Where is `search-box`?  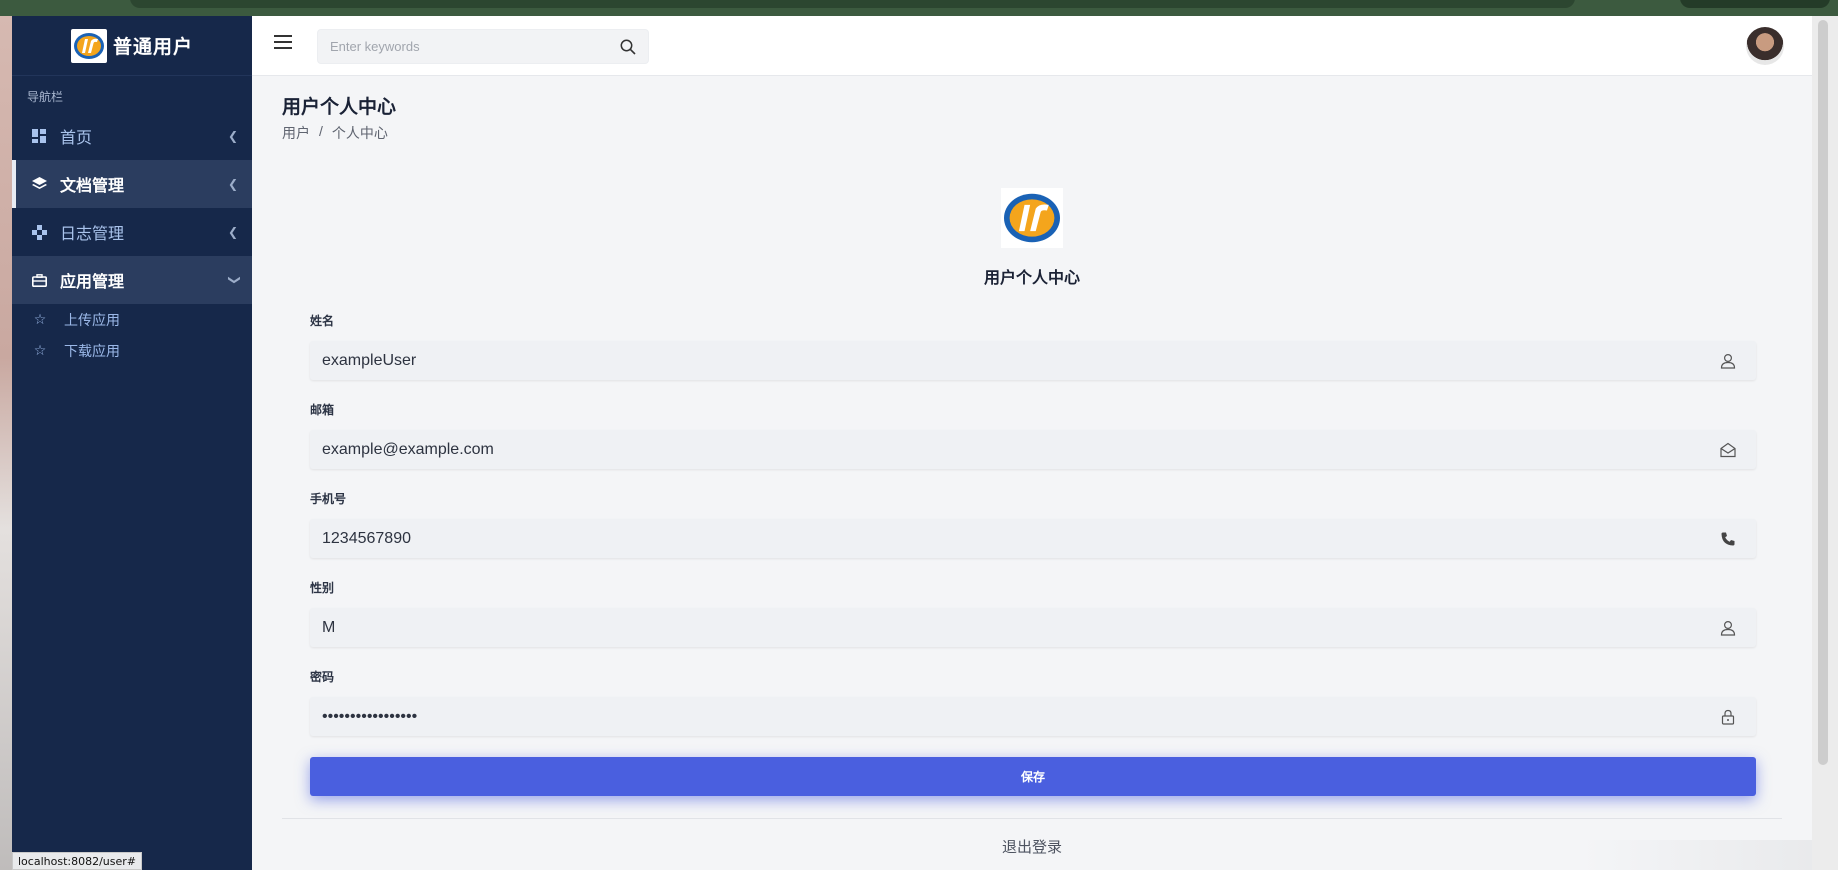
search-box is located at coordinates (483, 46).